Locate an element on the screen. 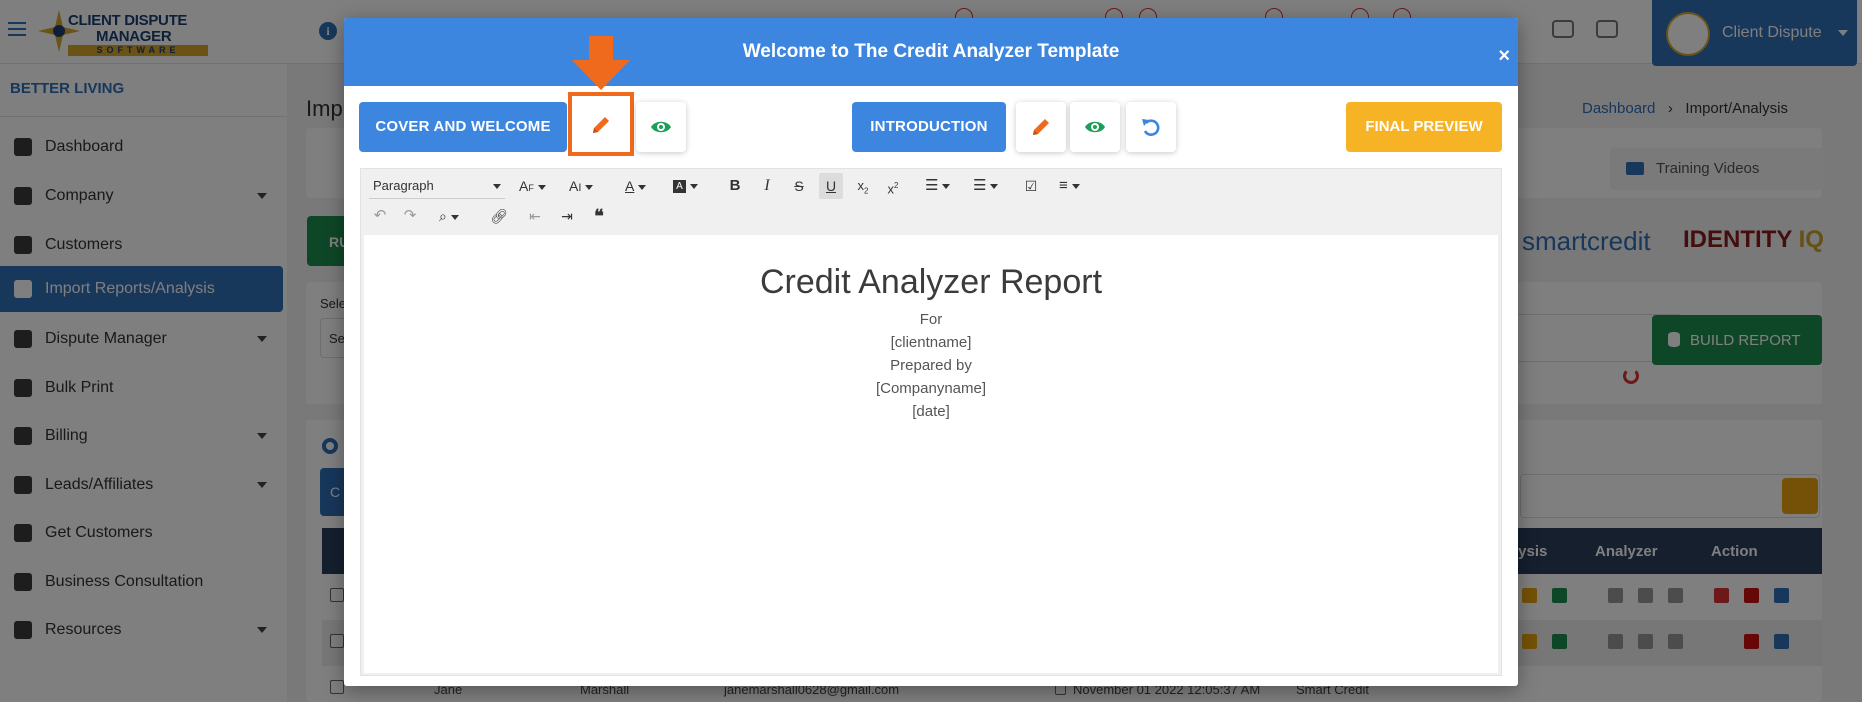  introduction-button: INTRODUCTION is located at coordinates (929, 127).